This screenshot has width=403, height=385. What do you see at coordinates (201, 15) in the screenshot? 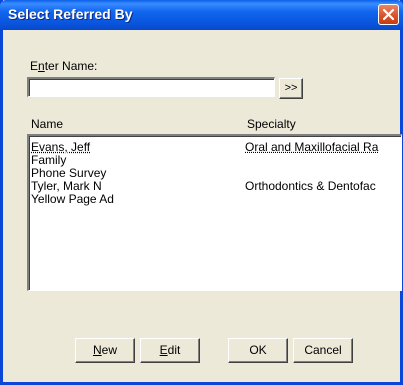
I see `title-bar: Select Referred By` at bounding box center [201, 15].